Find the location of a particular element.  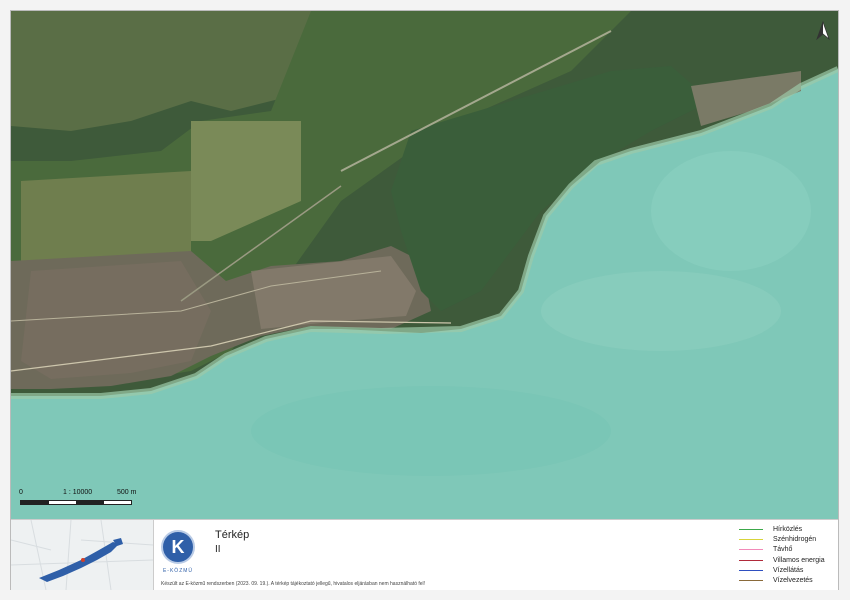

legend-label: Vízelvezetés is located at coordinates (793, 581).